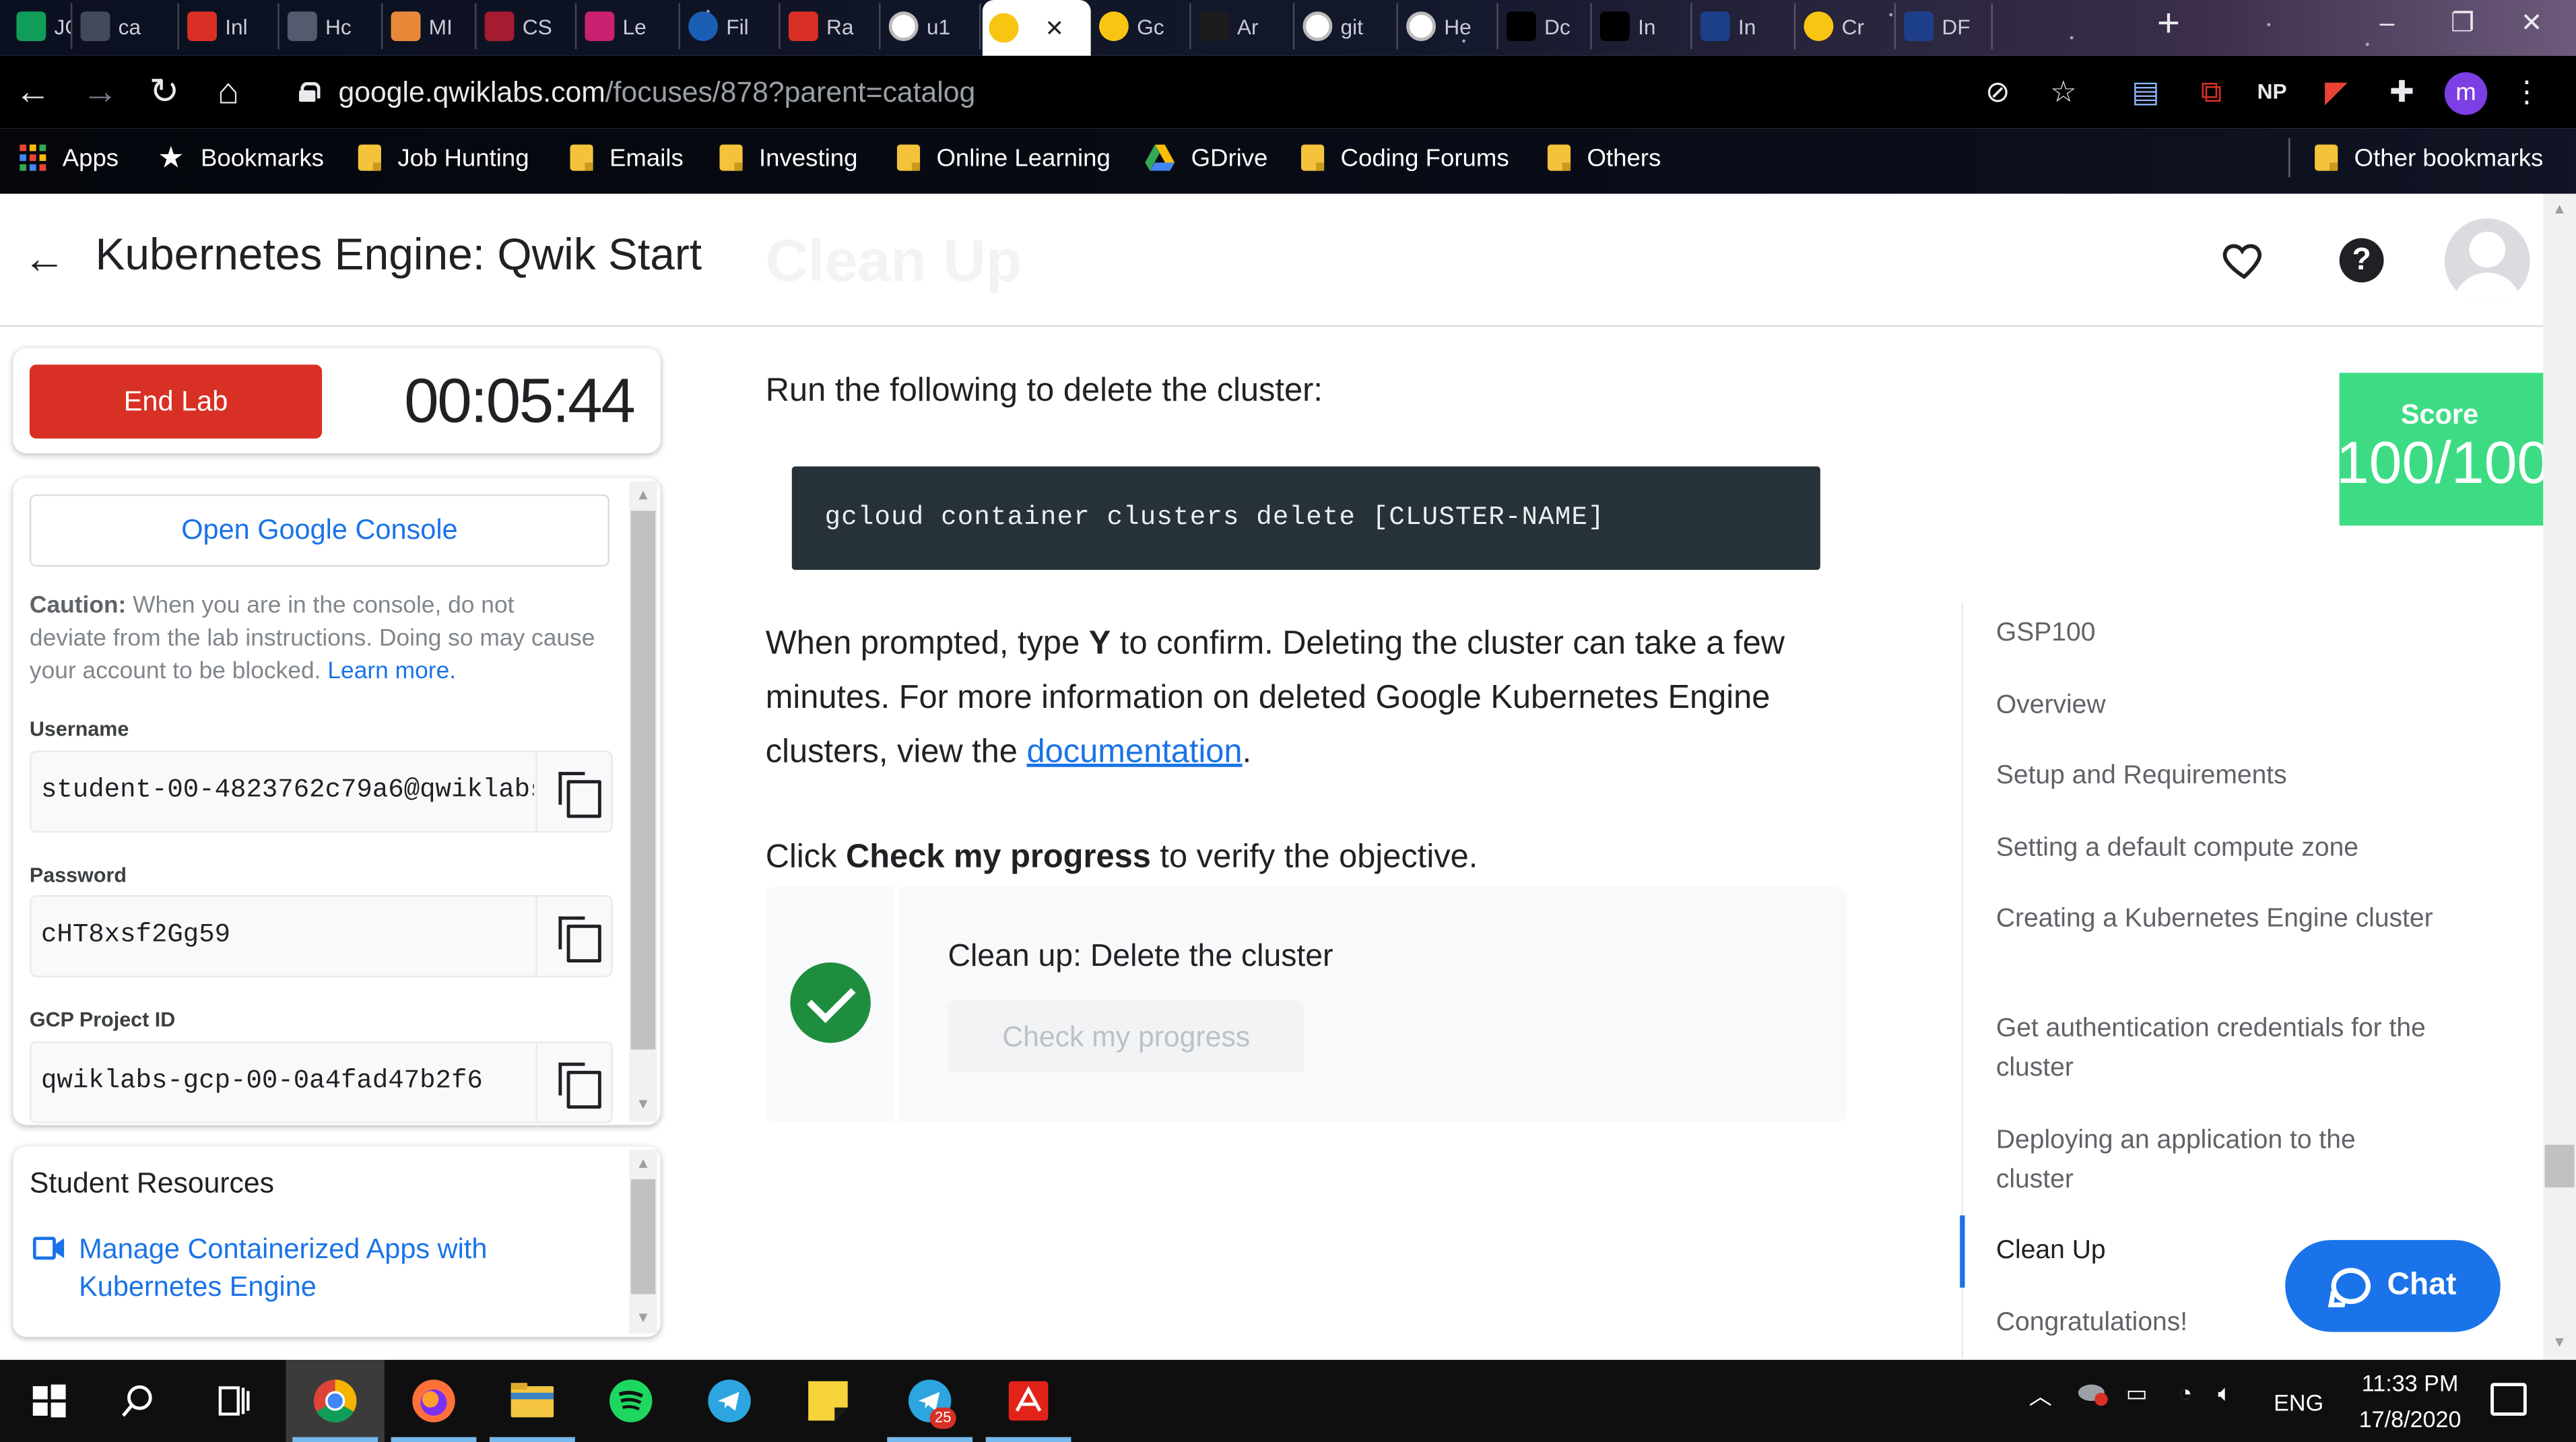 The width and height of the screenshot is (2576, 1442). I want to click on browser-tab: Dc, so click(1546, 26).